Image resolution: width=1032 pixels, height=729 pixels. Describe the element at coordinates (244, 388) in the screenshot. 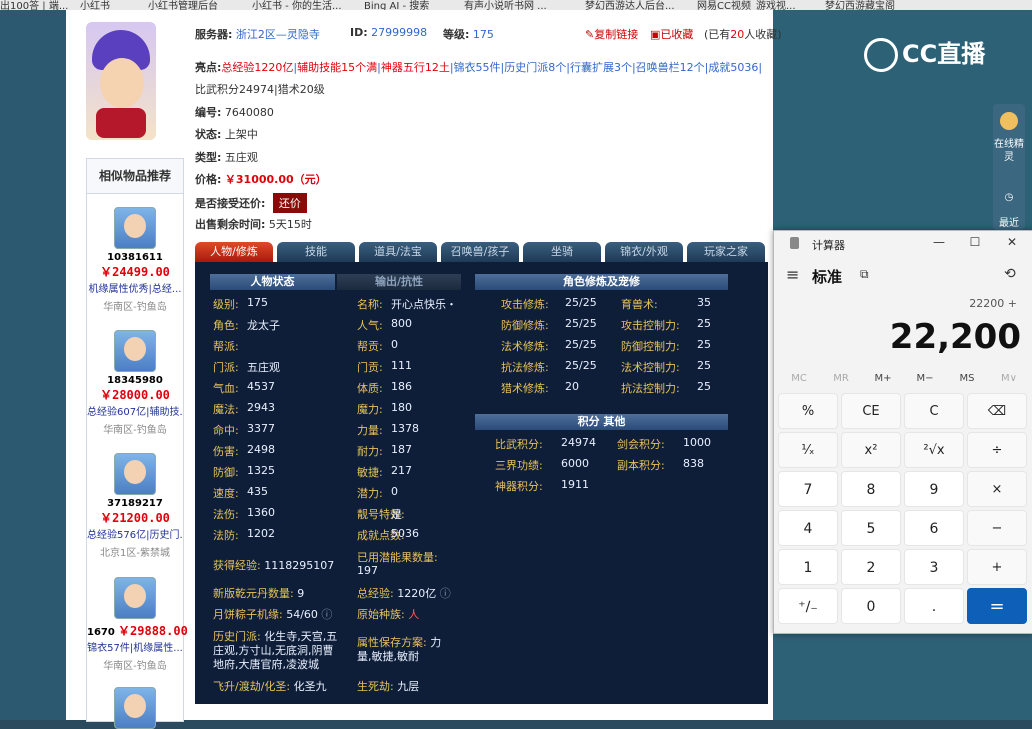

I see `stat-row: 气血: 4537` at that location.